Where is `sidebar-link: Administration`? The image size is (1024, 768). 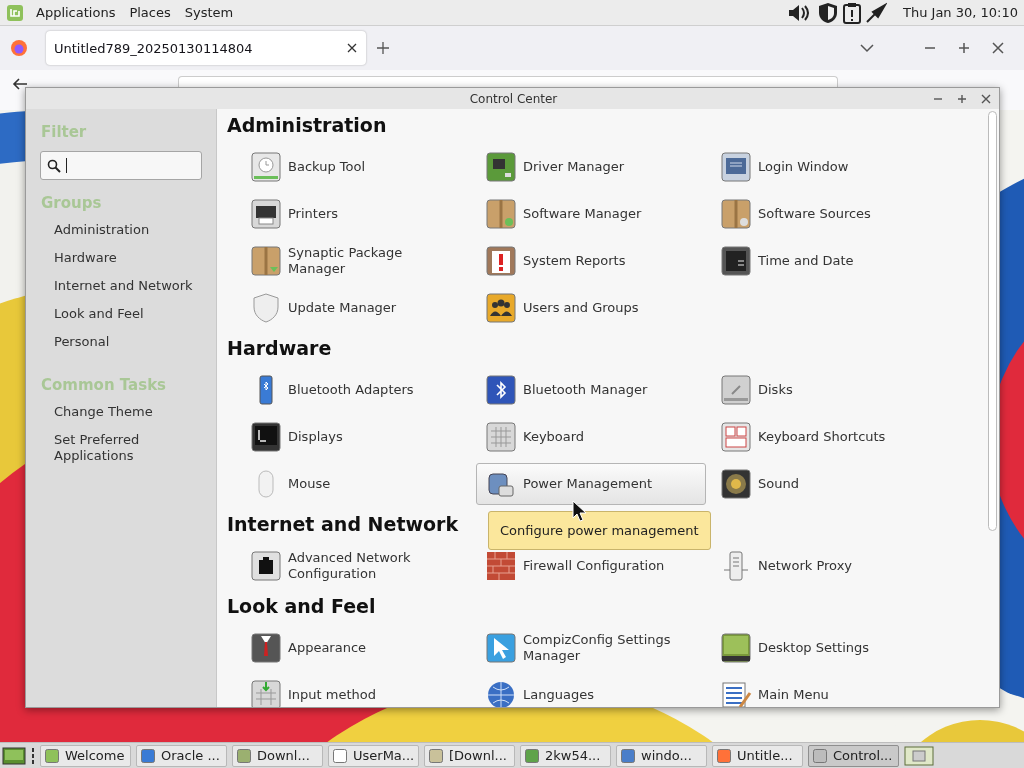 sidebar-link: Administration is located at coordinates (122, 230).